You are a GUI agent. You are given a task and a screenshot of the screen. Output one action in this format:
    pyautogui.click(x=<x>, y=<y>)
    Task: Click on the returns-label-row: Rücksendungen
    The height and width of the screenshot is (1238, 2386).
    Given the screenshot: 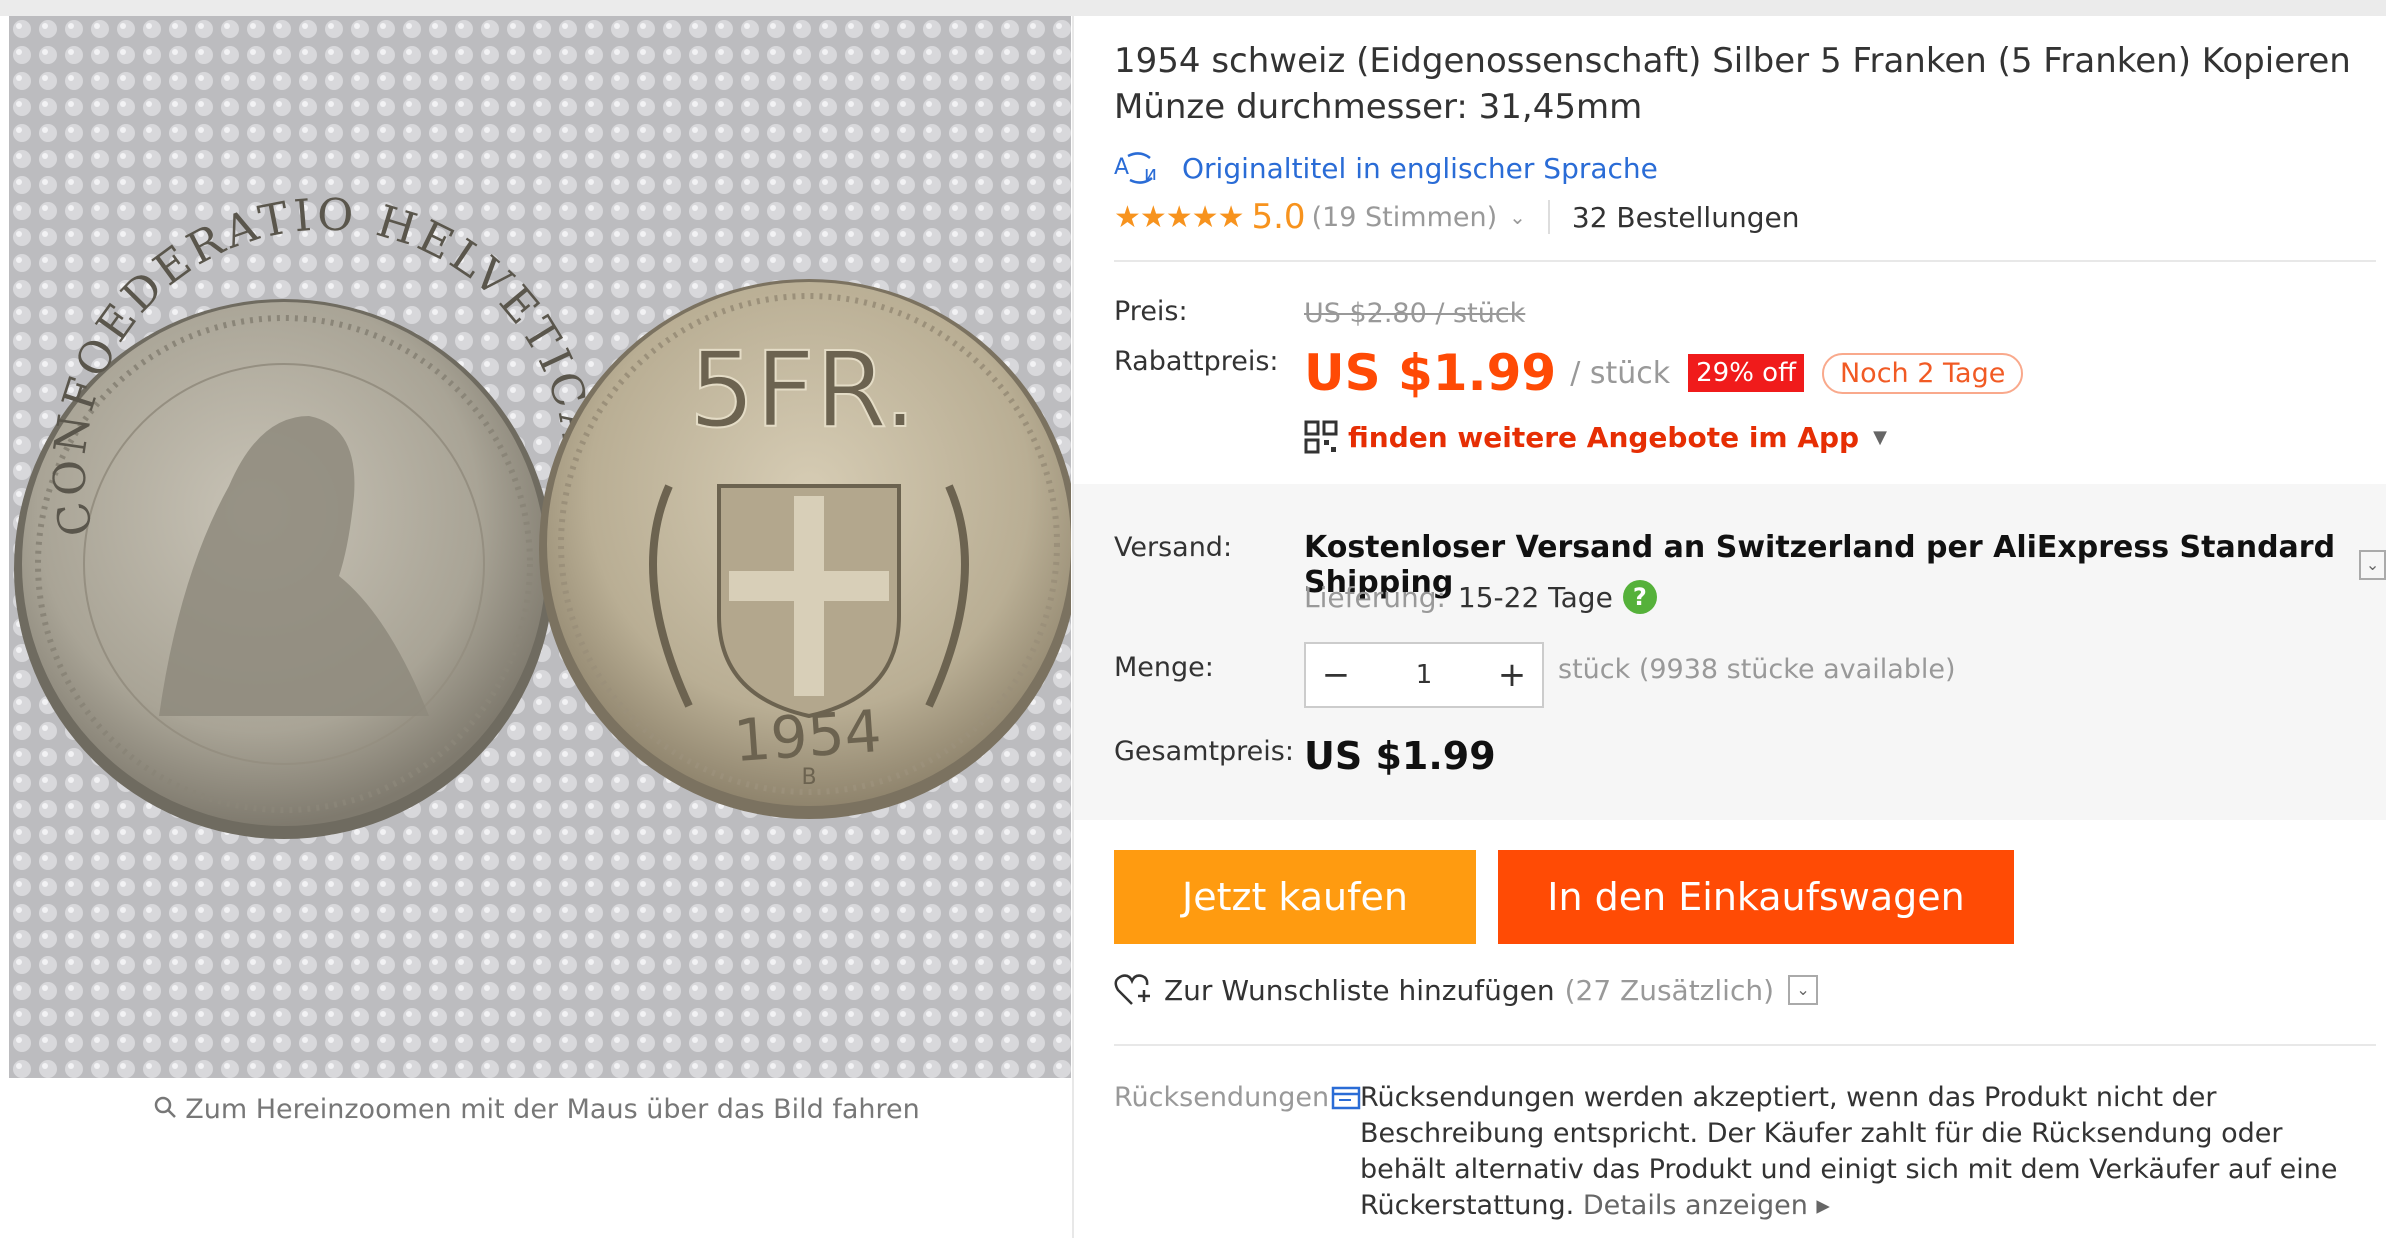 What is the action you would take?
    pyautogui.click(x=1237, y=1097)
    